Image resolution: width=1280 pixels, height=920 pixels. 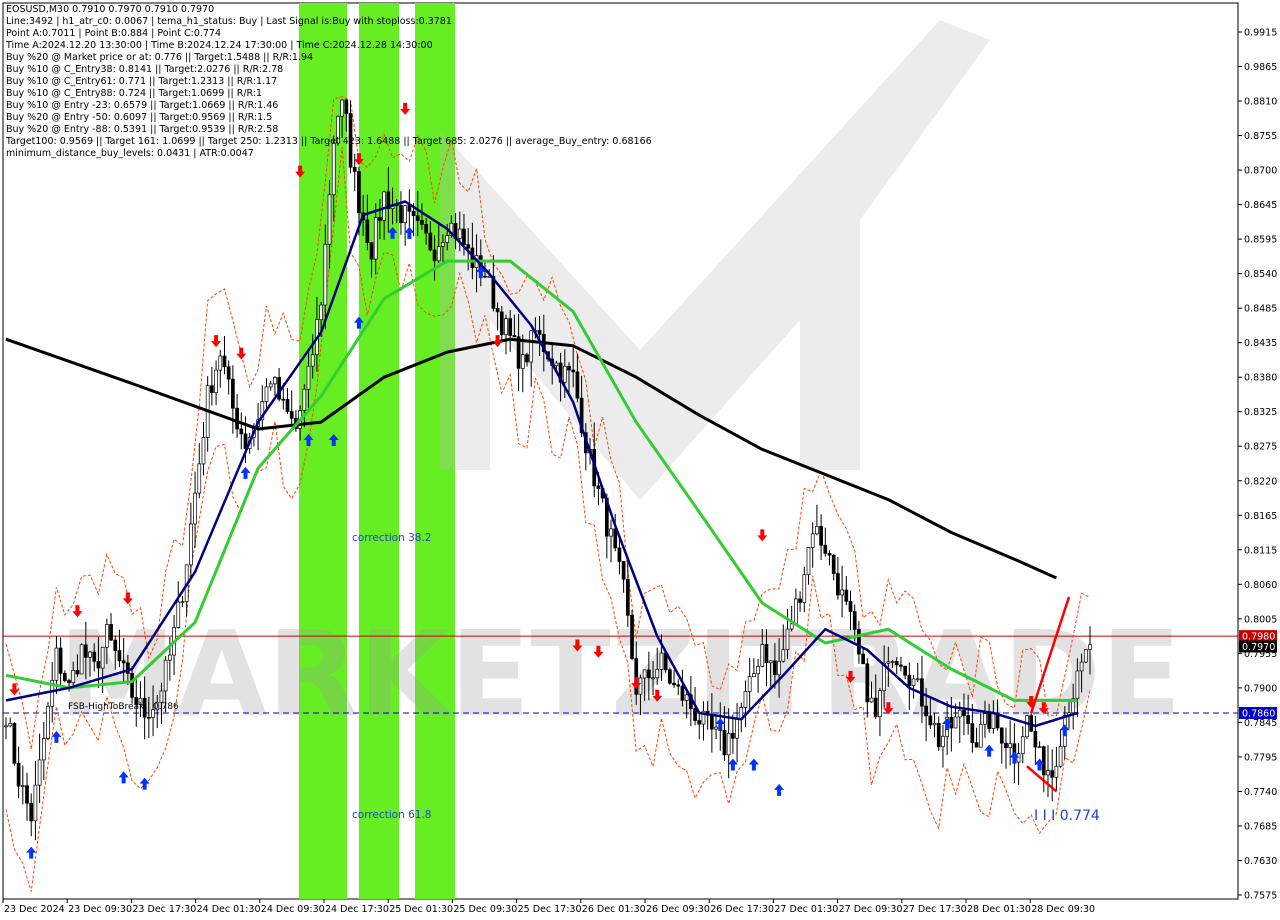 What do you see at coordinates (1260, 550) in the screenshot?
I see `y-tick-label: 0.8115` at bounding box center [1260, 550].